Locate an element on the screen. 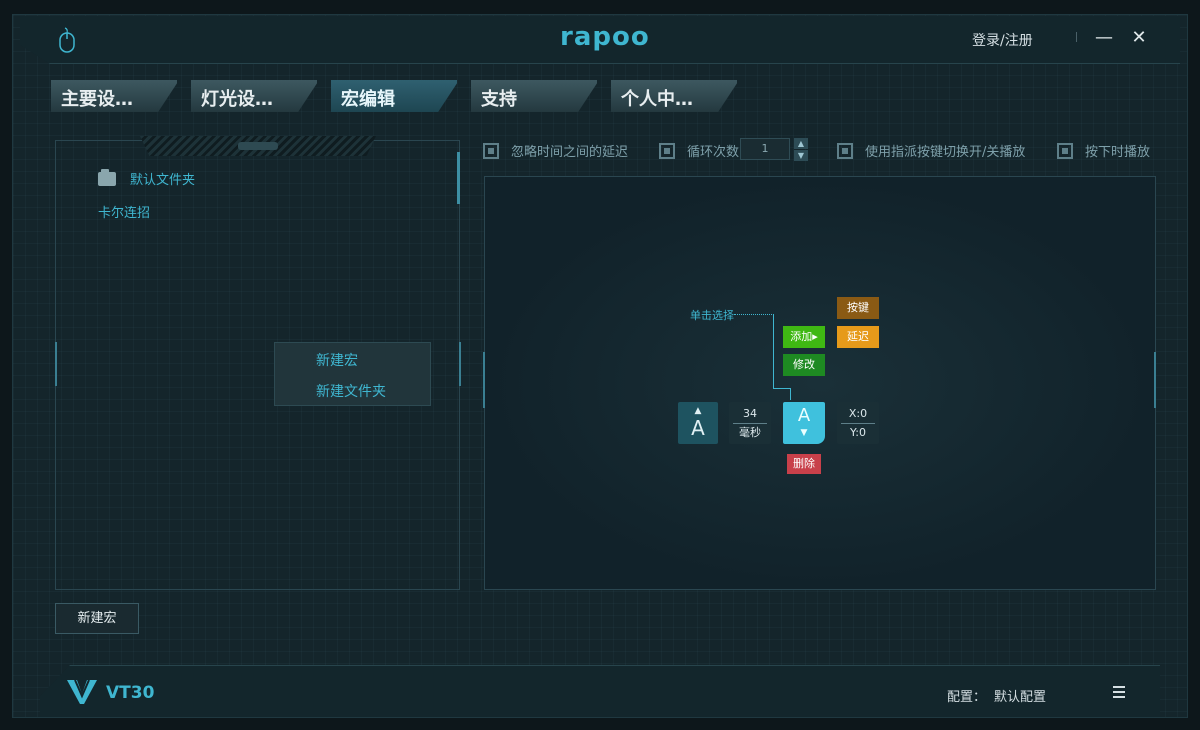 The image size is (1200, 730). delete-button: 删除 is located at coordinates (804, 464).